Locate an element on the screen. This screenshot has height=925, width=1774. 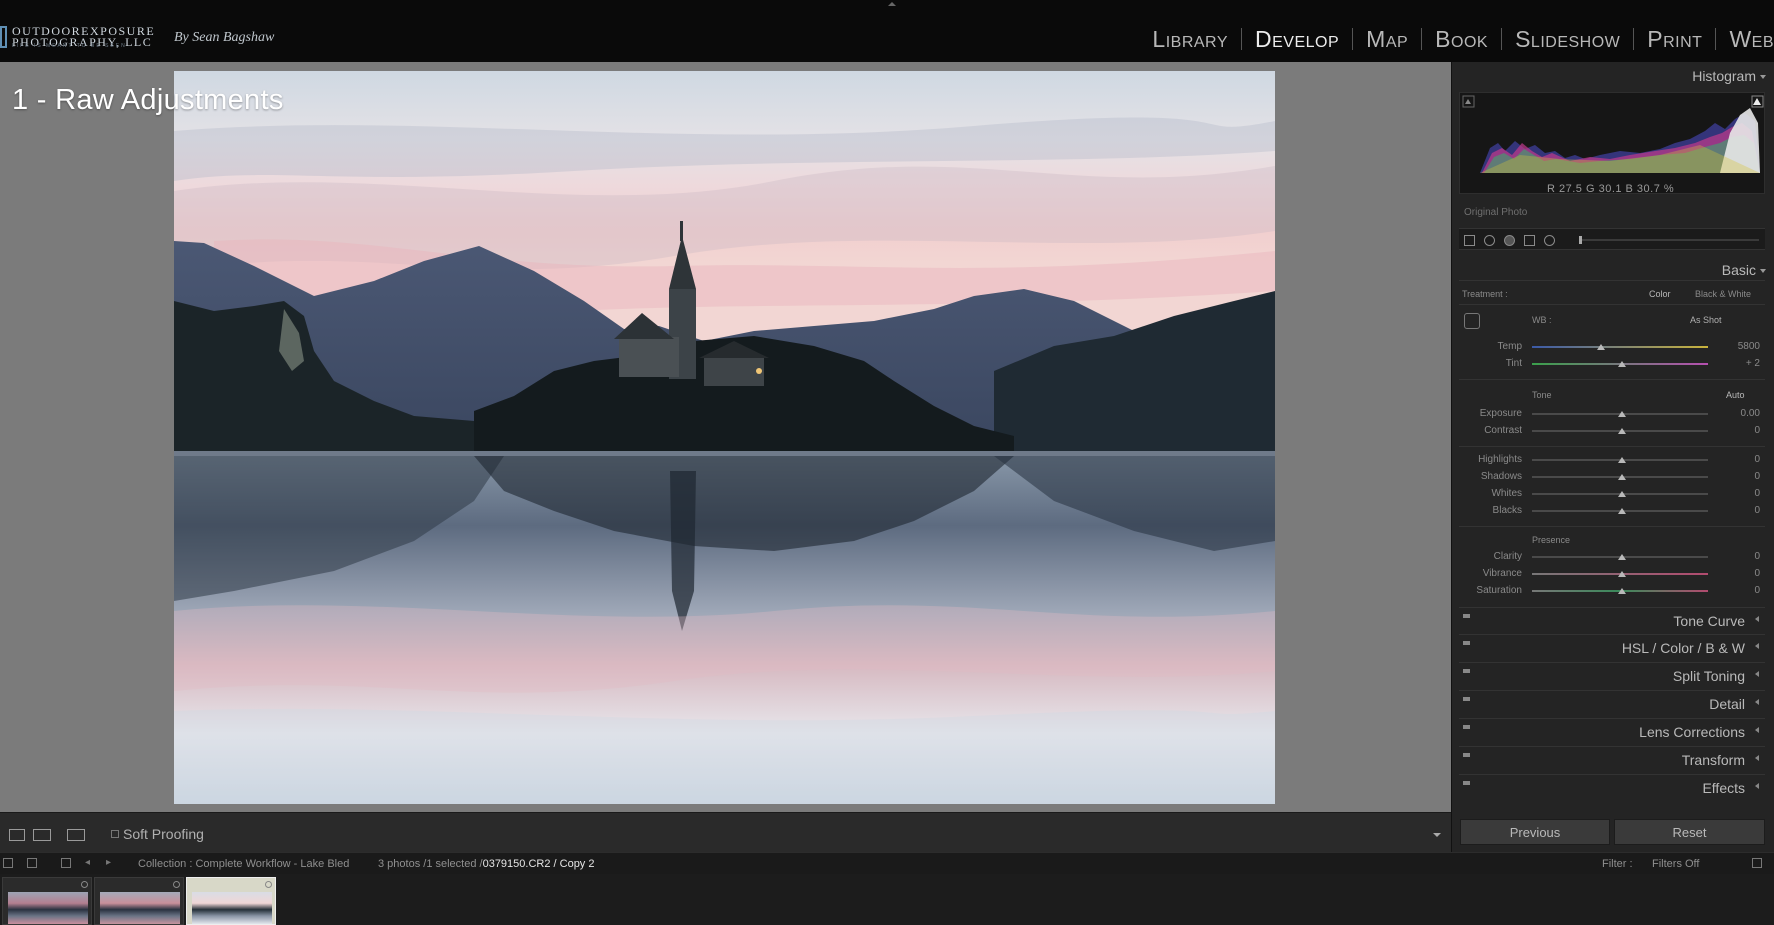
whites-slider-knob is located at coordinates (1622, 494).